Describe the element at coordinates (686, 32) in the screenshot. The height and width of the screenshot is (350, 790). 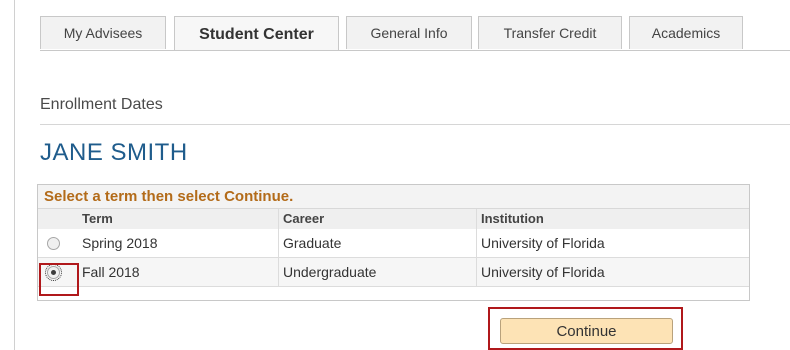
I see `tab-academics: Academics` at that location.